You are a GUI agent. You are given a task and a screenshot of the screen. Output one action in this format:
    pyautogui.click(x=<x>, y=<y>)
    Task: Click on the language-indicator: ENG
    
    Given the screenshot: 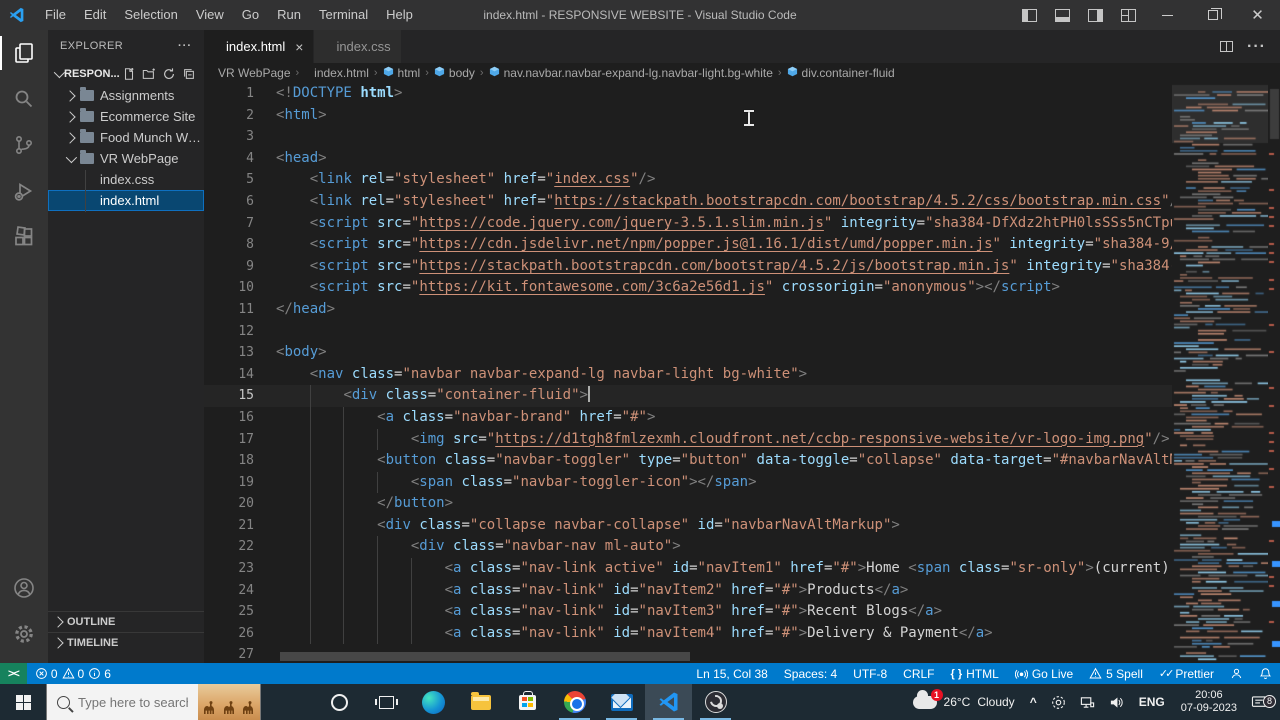 What is the action you would take?
    pyautogui.click(x=1152, y=702)
    